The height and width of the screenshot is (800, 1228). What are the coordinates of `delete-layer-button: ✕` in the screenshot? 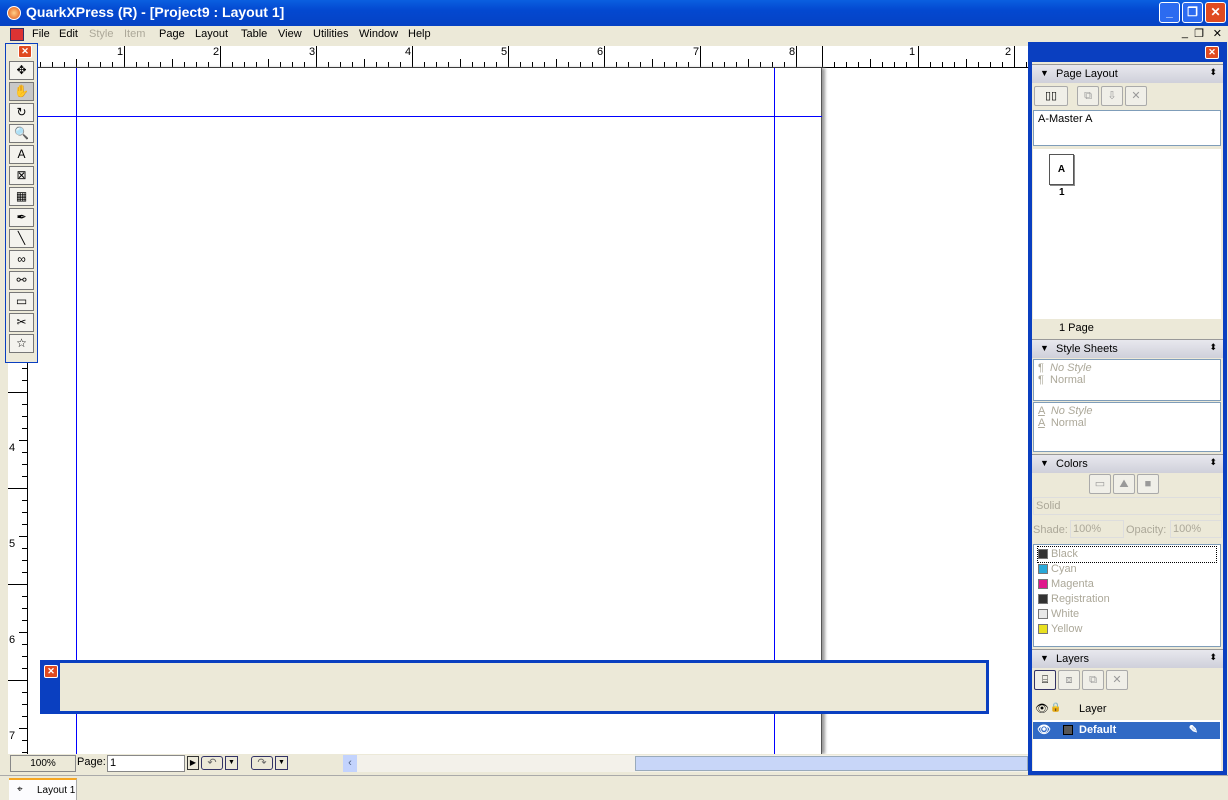 It's located at (1117, 680).